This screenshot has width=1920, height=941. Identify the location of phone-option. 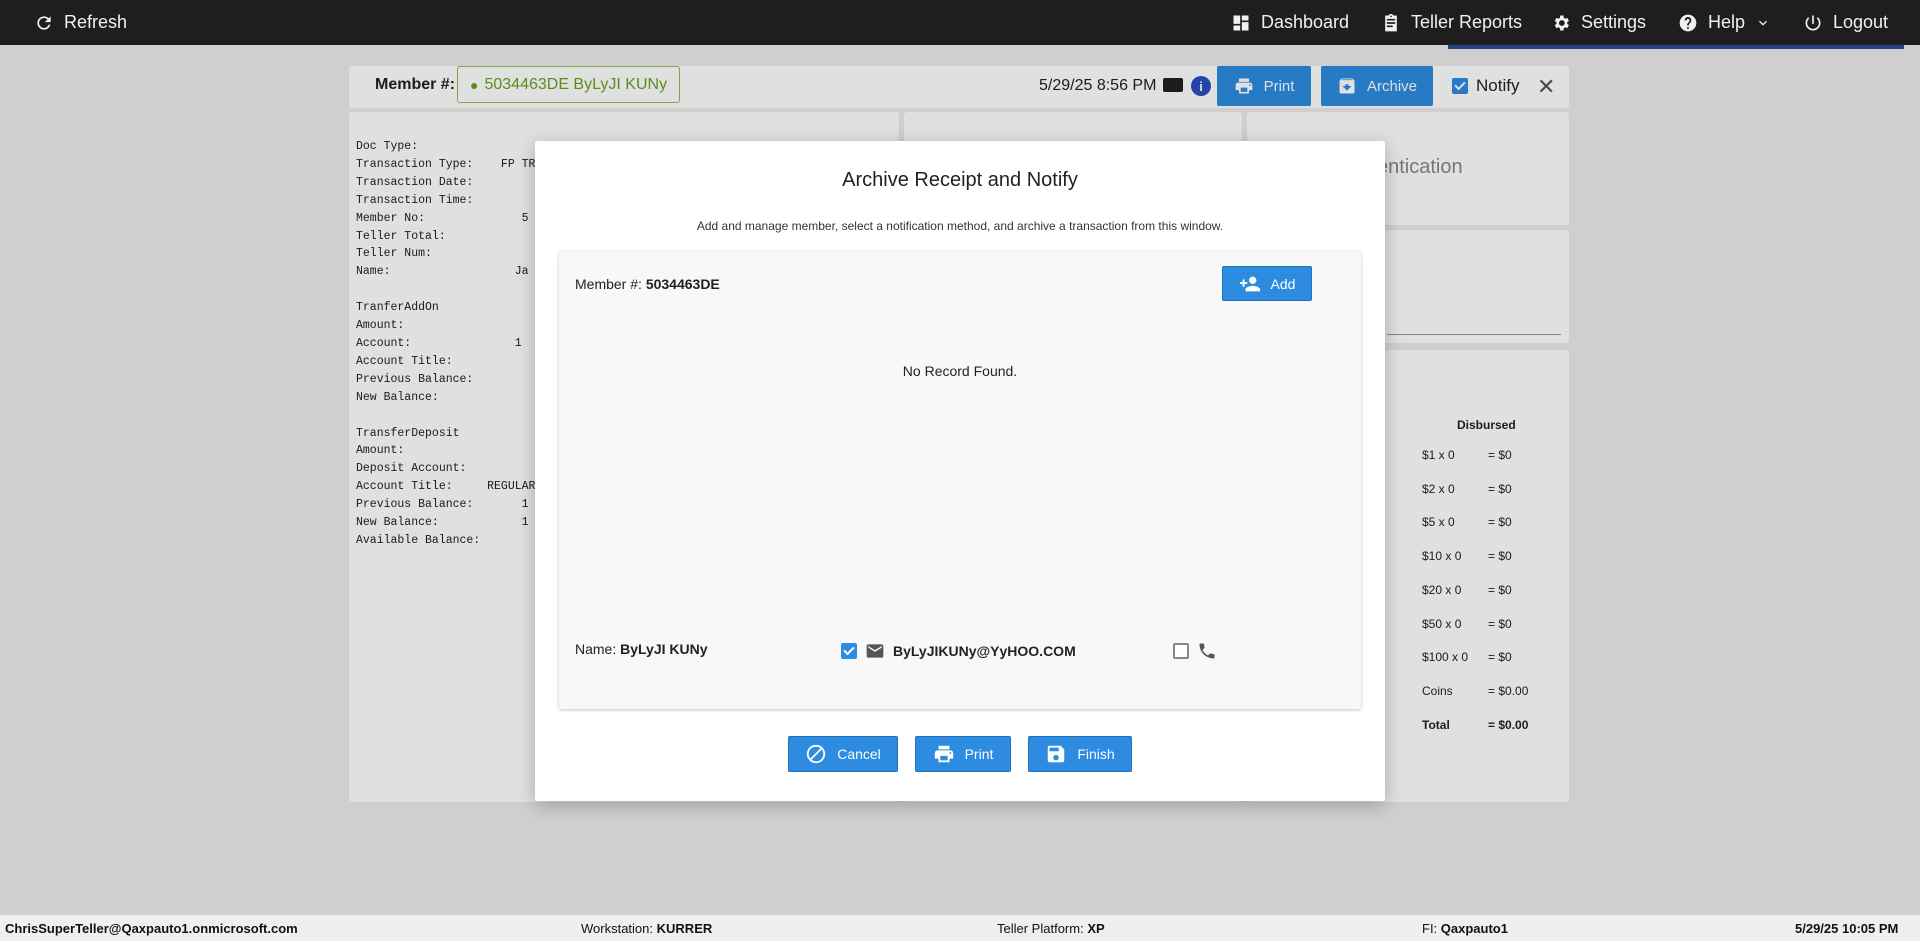
(1195, 651).